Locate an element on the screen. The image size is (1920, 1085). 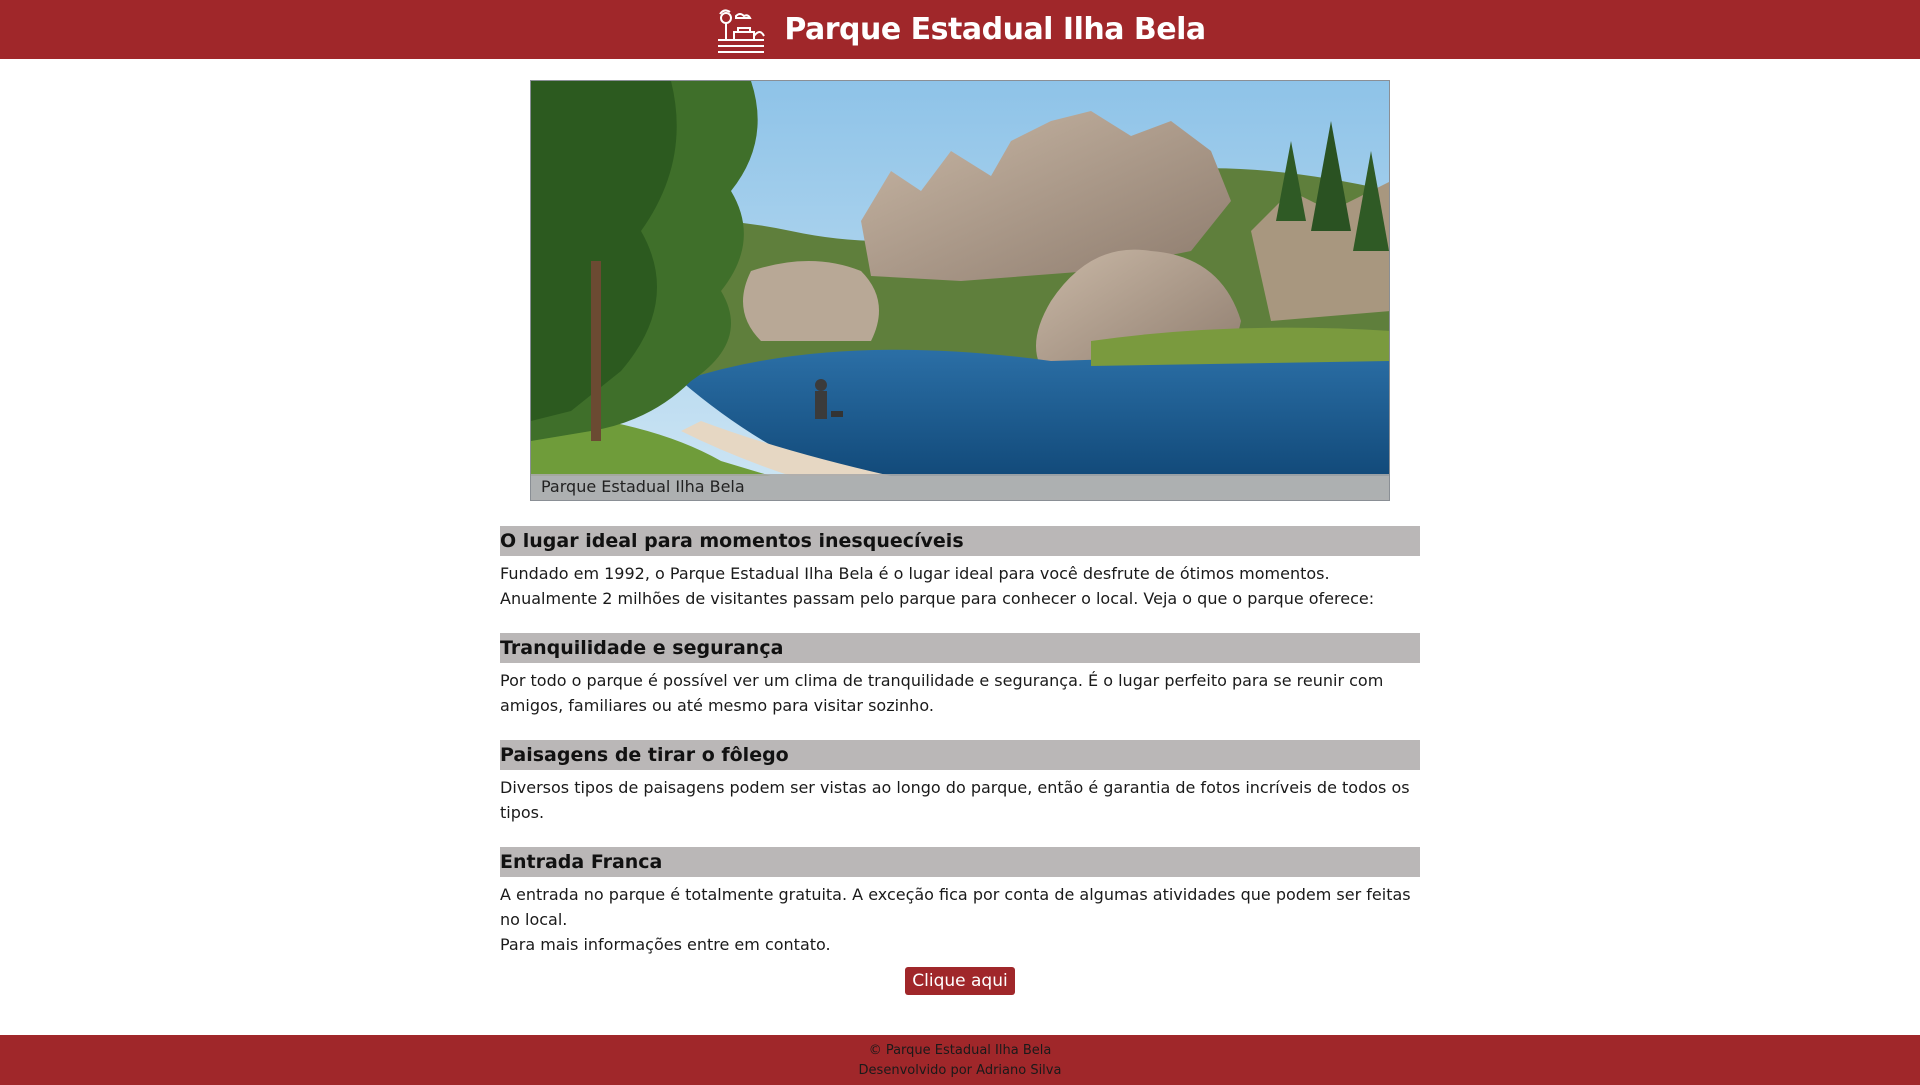
park-logo-icon is located at coordinates (742, 30).